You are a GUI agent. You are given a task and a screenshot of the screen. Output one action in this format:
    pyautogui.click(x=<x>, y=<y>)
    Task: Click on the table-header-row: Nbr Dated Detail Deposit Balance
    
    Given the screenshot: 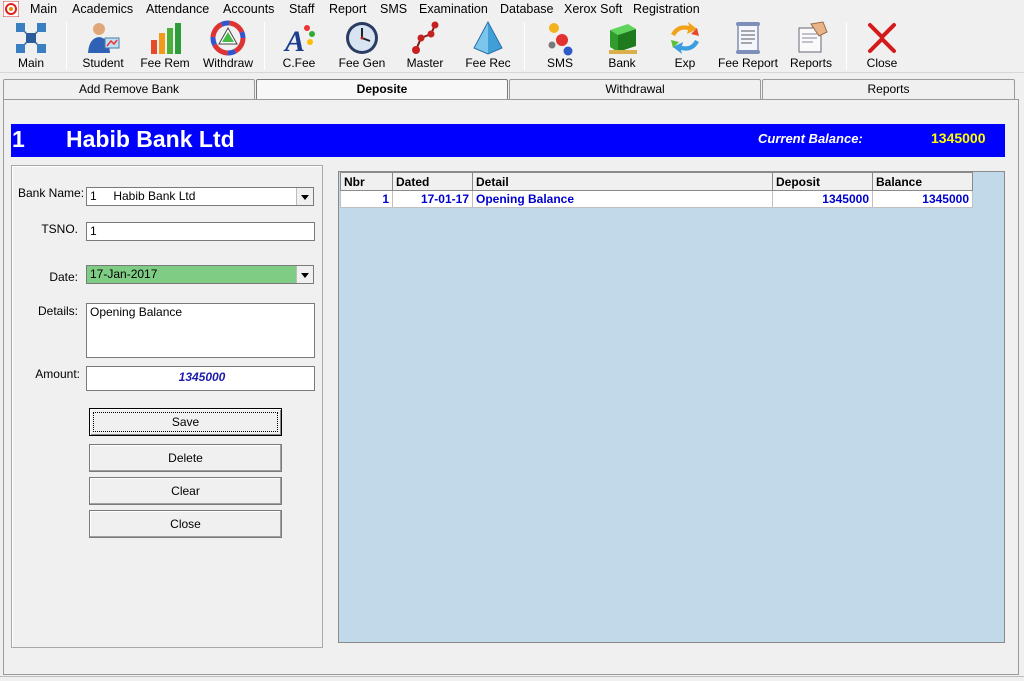 What is the action you would take?
    pyautogui.click(x=656, y=181)
    